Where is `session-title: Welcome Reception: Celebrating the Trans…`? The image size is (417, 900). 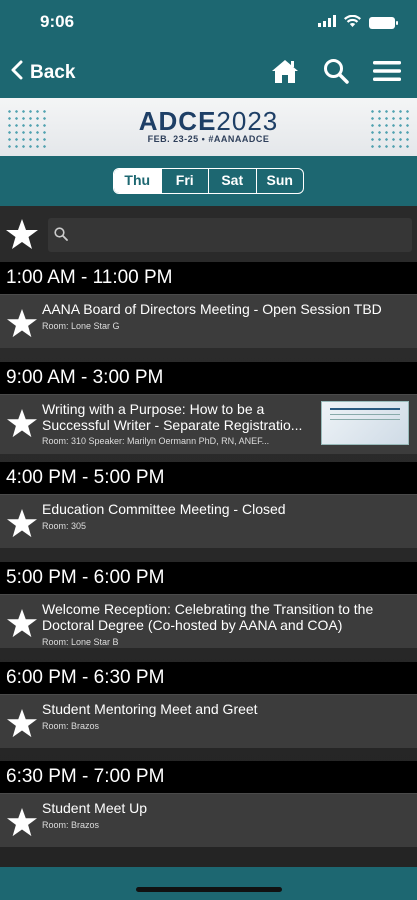
session-title: Welcome Reception: Celebrating the Trans… is located at coordinates (208, 617).